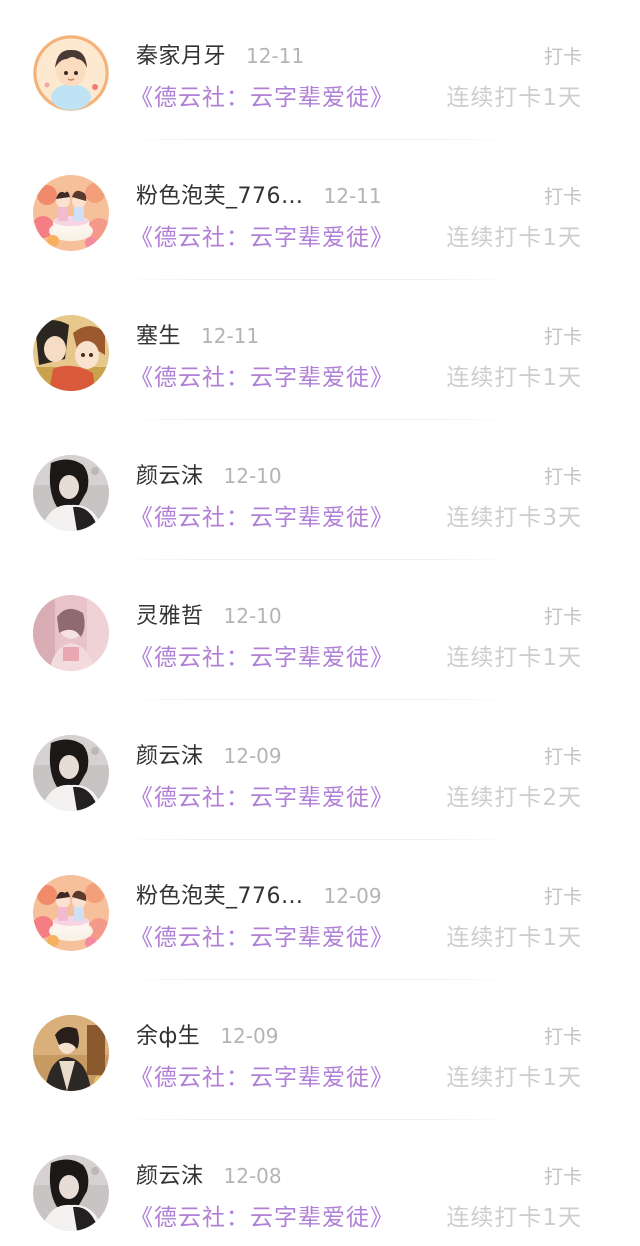 This screenshot has width=640, height=1246. I want to click on checkin-row: 粉色泡芙_776… 12-09 打卡《德云社：云字辈爱徒》 连续打卡1天, so click(320, 910).